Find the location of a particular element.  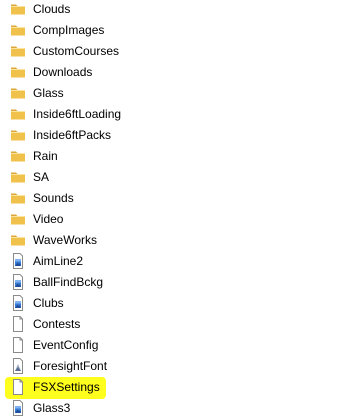

item-label: FSXSettings is located at coordinates (66, 387).